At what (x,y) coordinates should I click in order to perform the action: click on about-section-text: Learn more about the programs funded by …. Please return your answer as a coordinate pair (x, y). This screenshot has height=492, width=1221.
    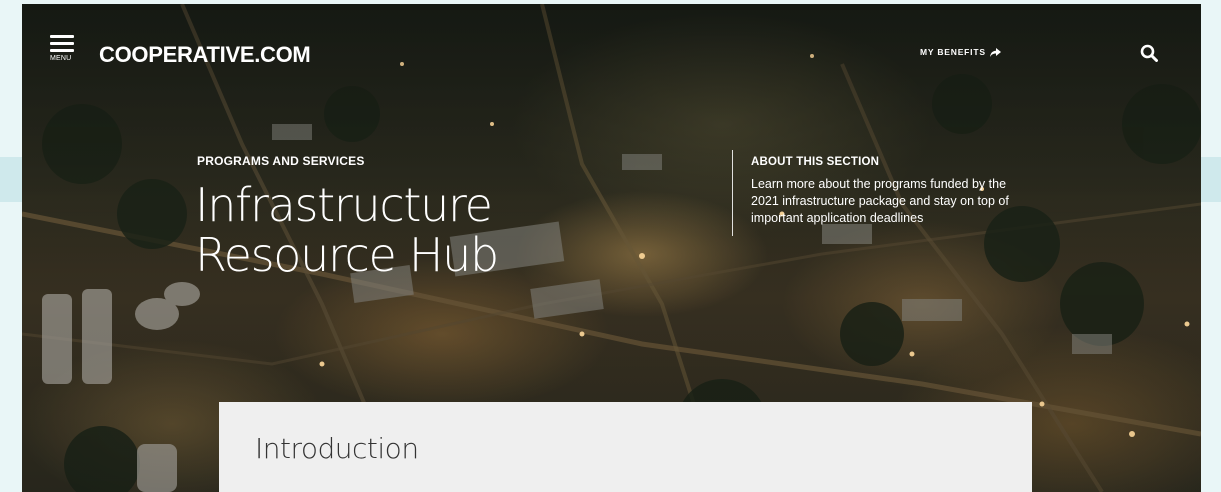
    Looking at the image, I should click on (880, 201).